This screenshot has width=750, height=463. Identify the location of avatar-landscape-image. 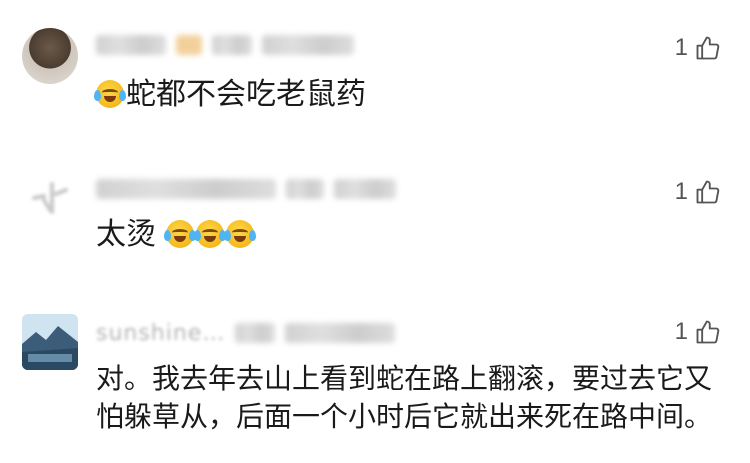
(50, 342).